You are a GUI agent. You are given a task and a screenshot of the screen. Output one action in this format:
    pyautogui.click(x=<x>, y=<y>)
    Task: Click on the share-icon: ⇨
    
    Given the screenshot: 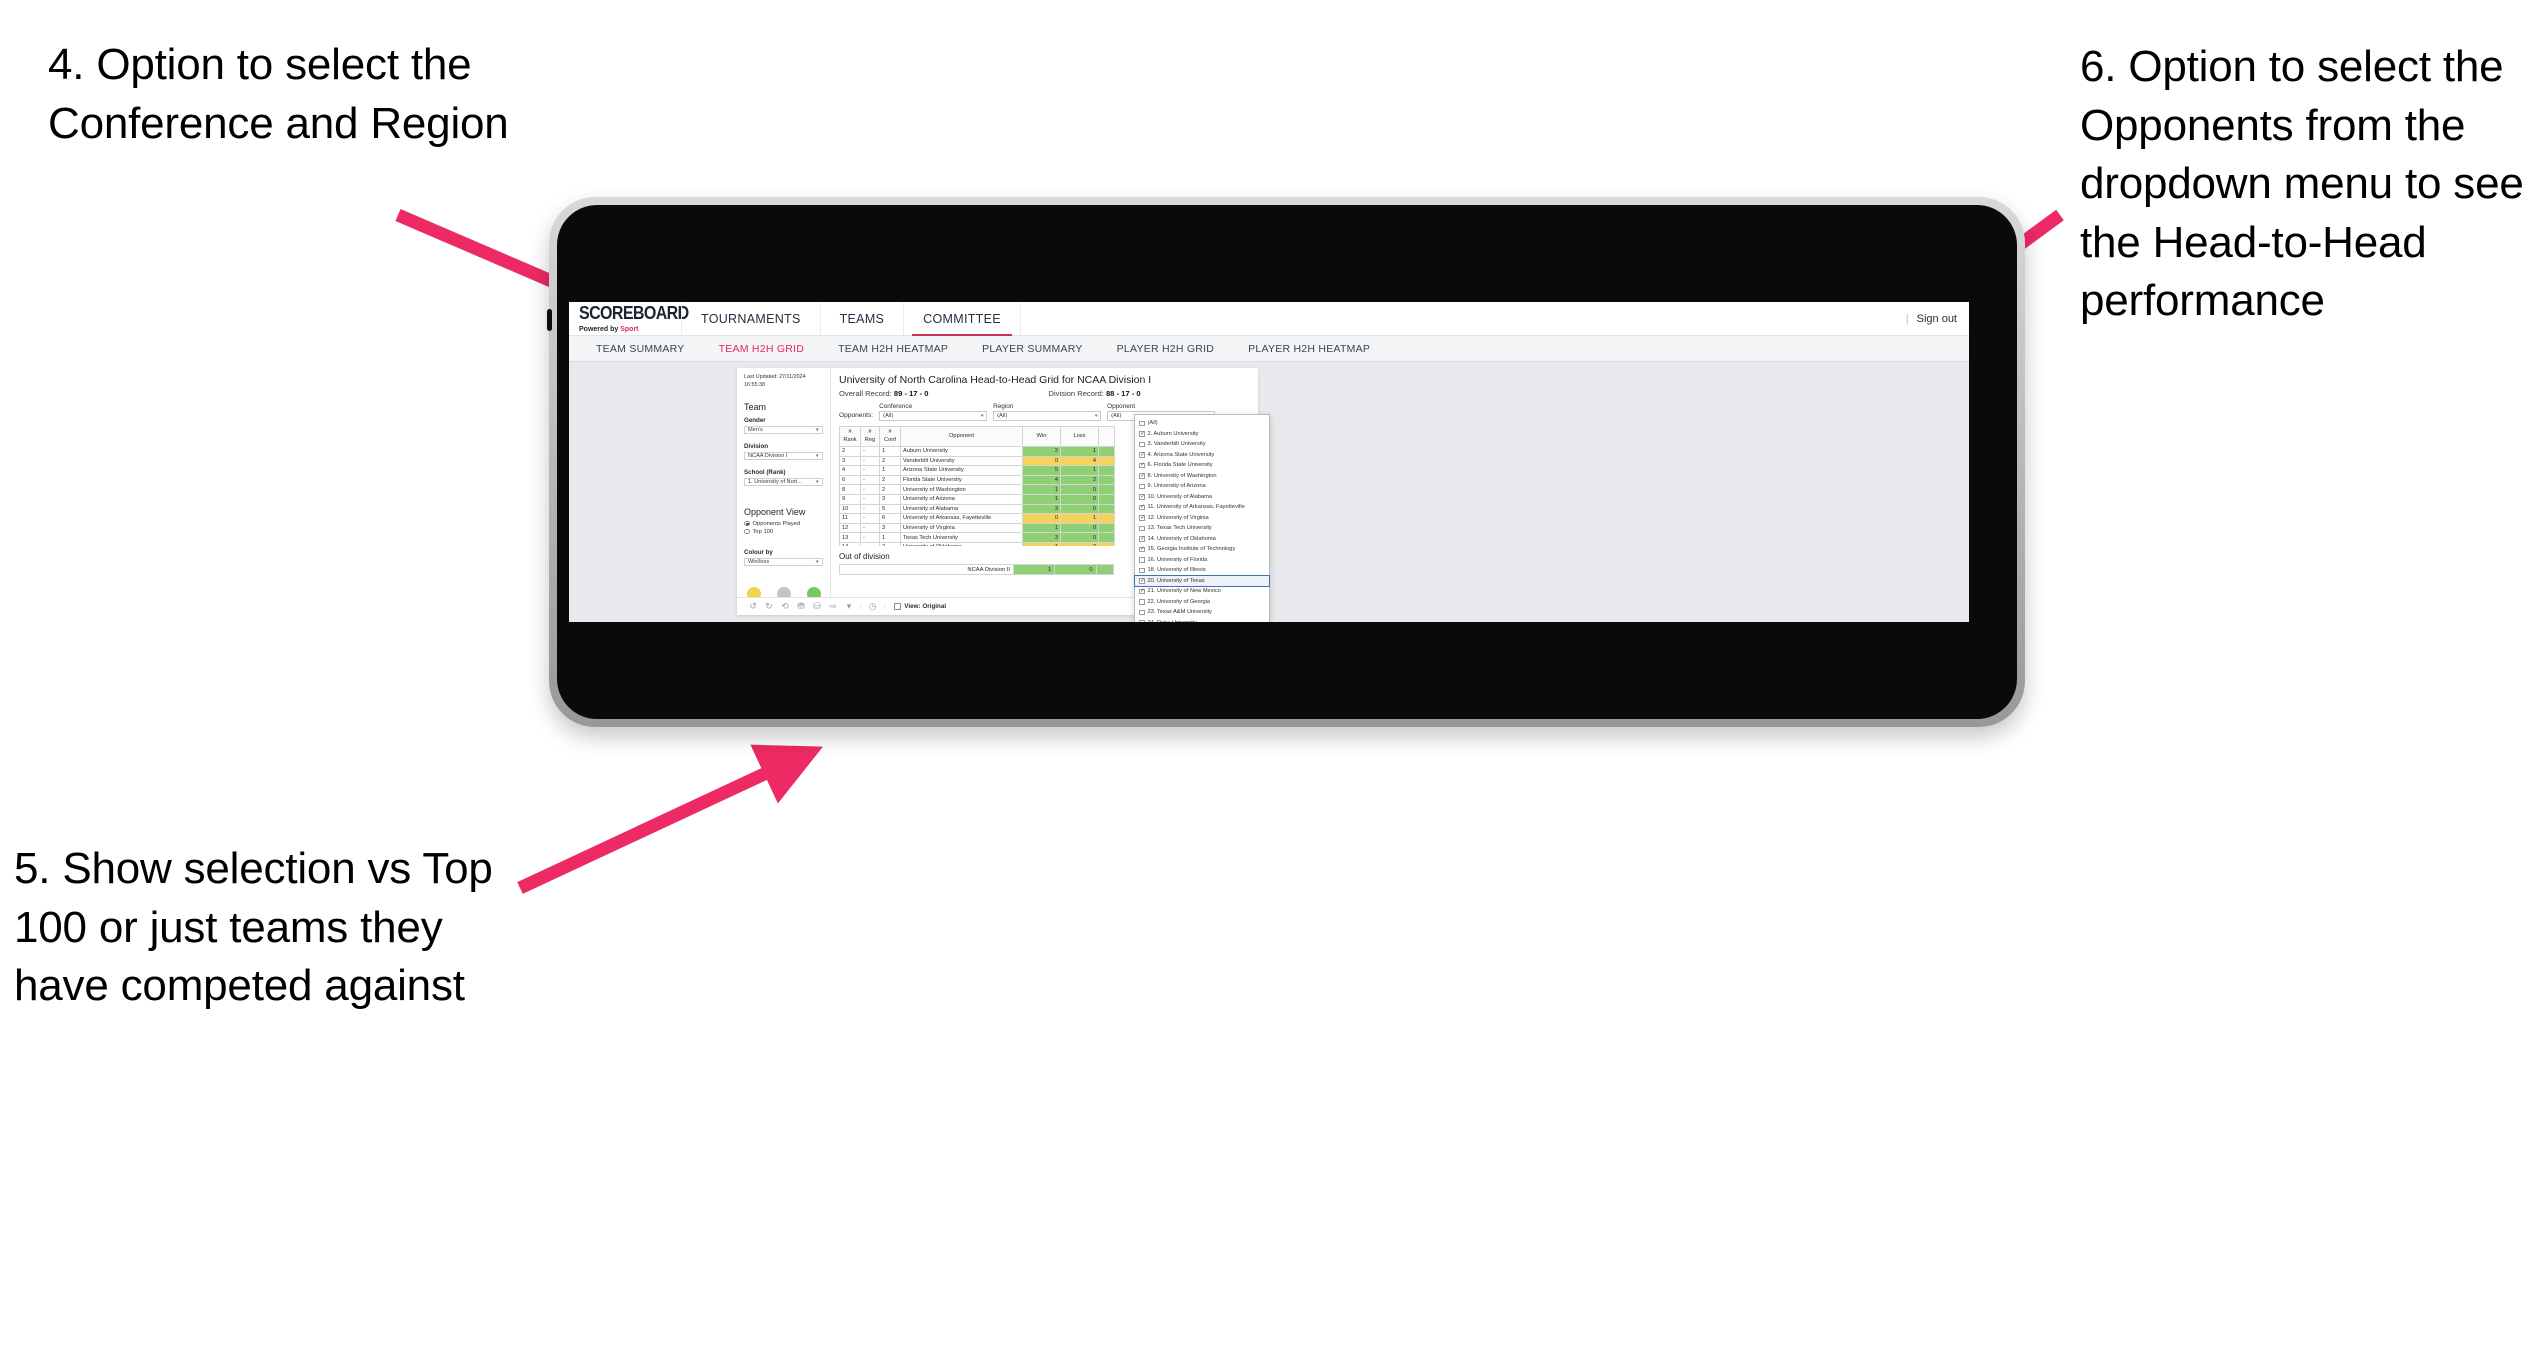 What is the action you would take?
    pyautogui.click(x=833, y=606)
    